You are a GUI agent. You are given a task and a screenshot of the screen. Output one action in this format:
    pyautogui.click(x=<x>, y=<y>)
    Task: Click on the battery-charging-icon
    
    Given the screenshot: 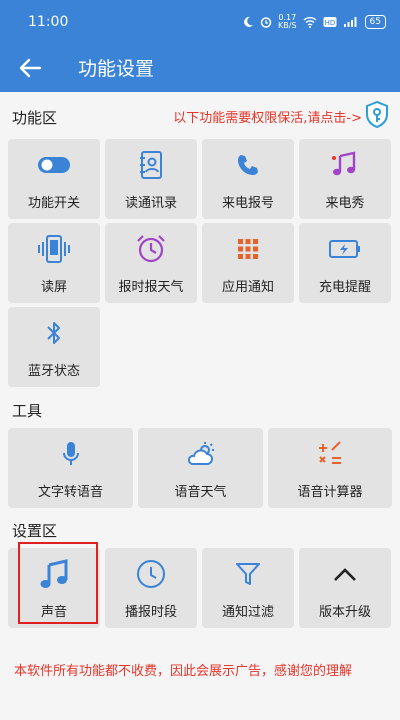 What is the action you would take?
    pyautogui.click(x=345, y=249)
    